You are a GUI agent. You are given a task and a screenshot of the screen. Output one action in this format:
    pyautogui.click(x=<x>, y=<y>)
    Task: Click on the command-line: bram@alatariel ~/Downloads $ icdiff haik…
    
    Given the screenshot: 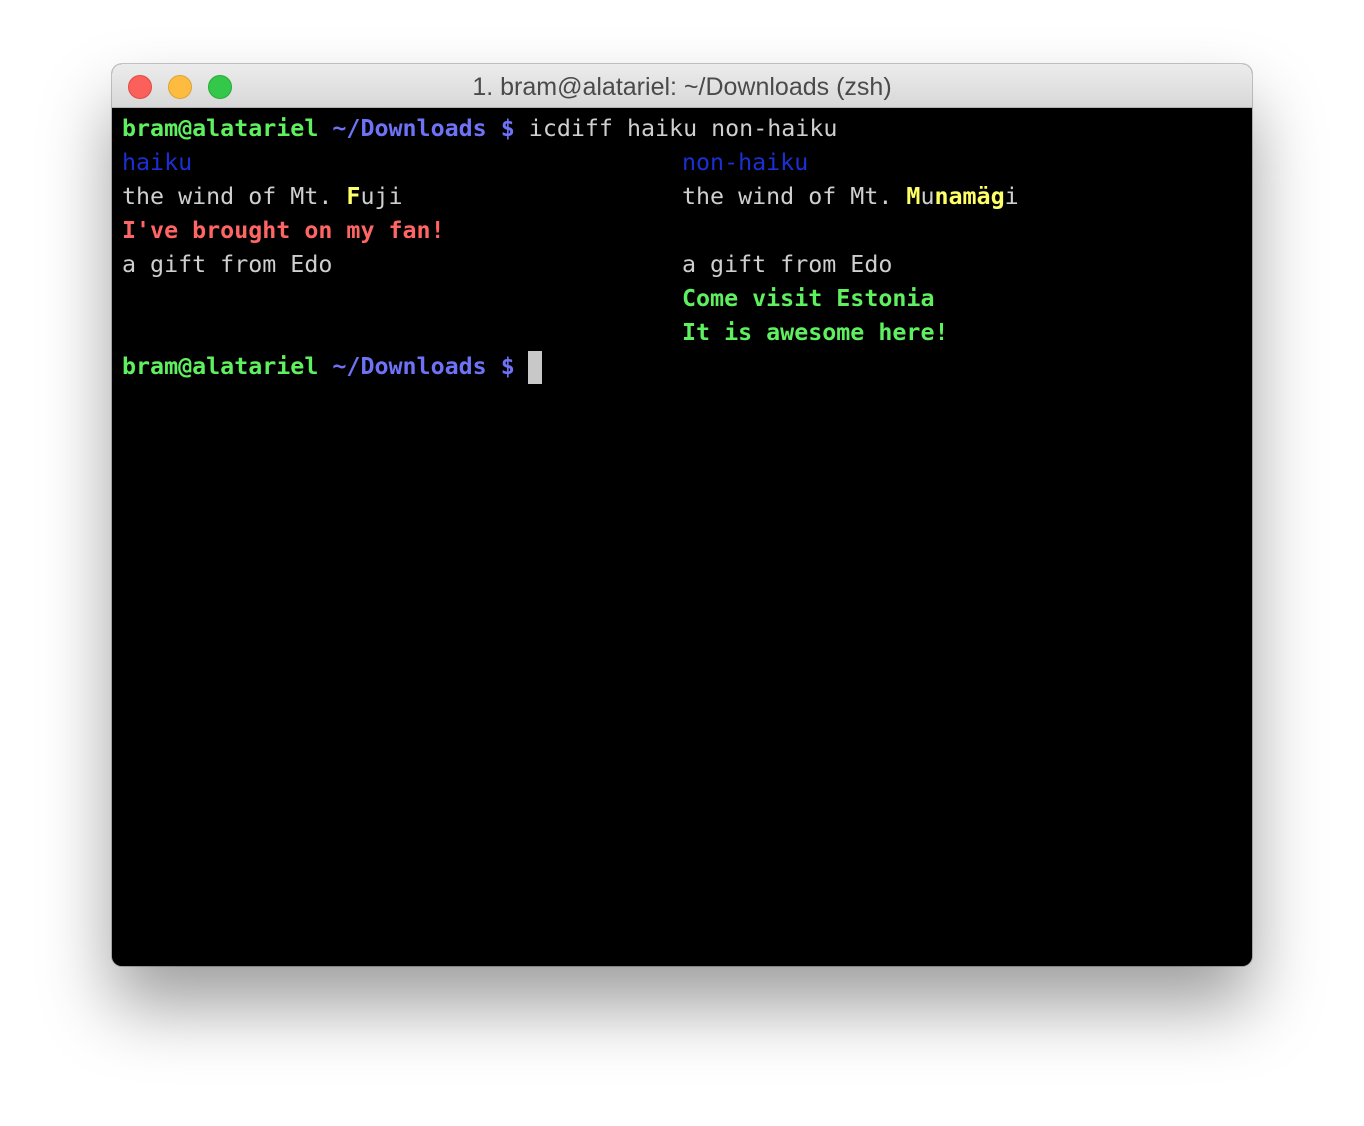 What is the action you would take?
    pyautogui.click(x=479, y=129)
    